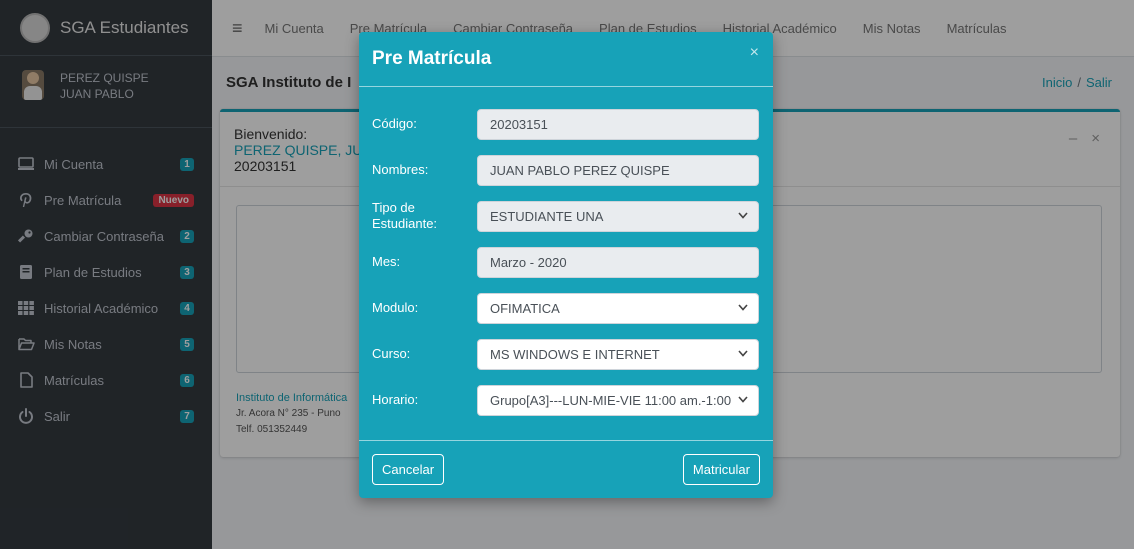 This screenshot has height=549, width=1134. I want to click on curso-label: Curso:, so click(391, 353).